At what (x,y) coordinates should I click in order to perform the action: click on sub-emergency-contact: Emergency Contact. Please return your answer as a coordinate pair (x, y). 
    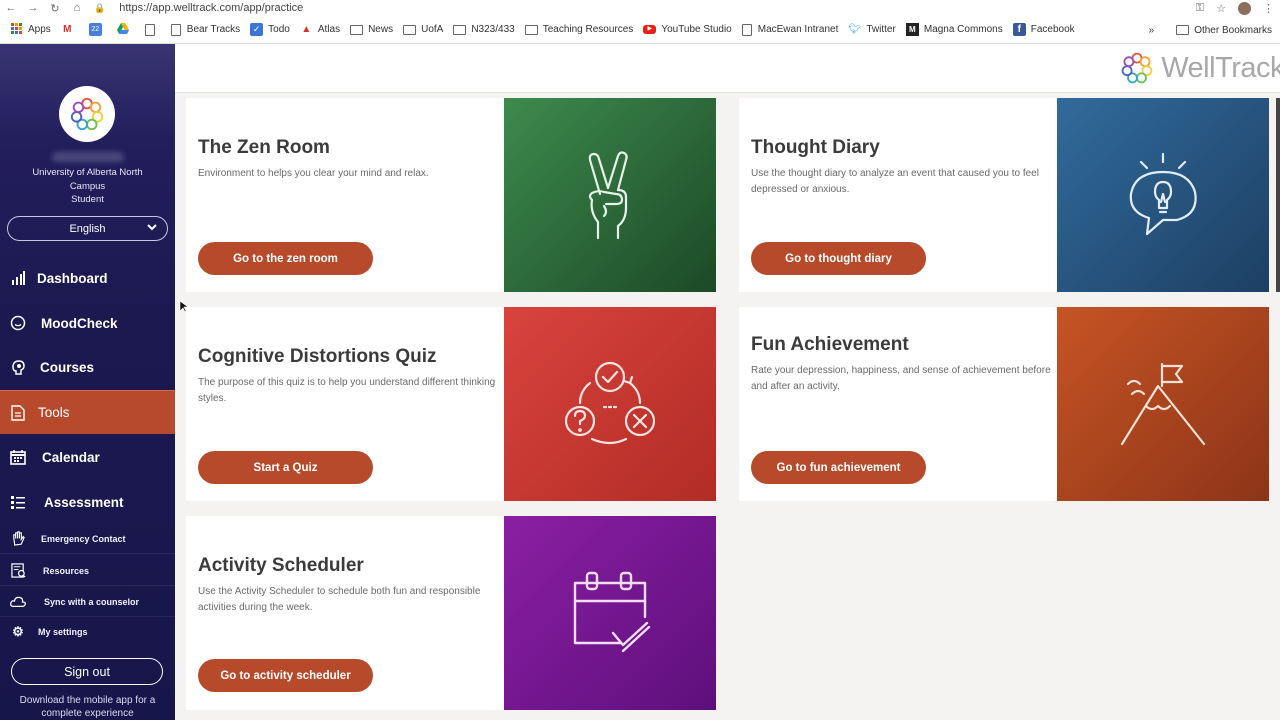
    Looking at the image, I should click on (87, 539).